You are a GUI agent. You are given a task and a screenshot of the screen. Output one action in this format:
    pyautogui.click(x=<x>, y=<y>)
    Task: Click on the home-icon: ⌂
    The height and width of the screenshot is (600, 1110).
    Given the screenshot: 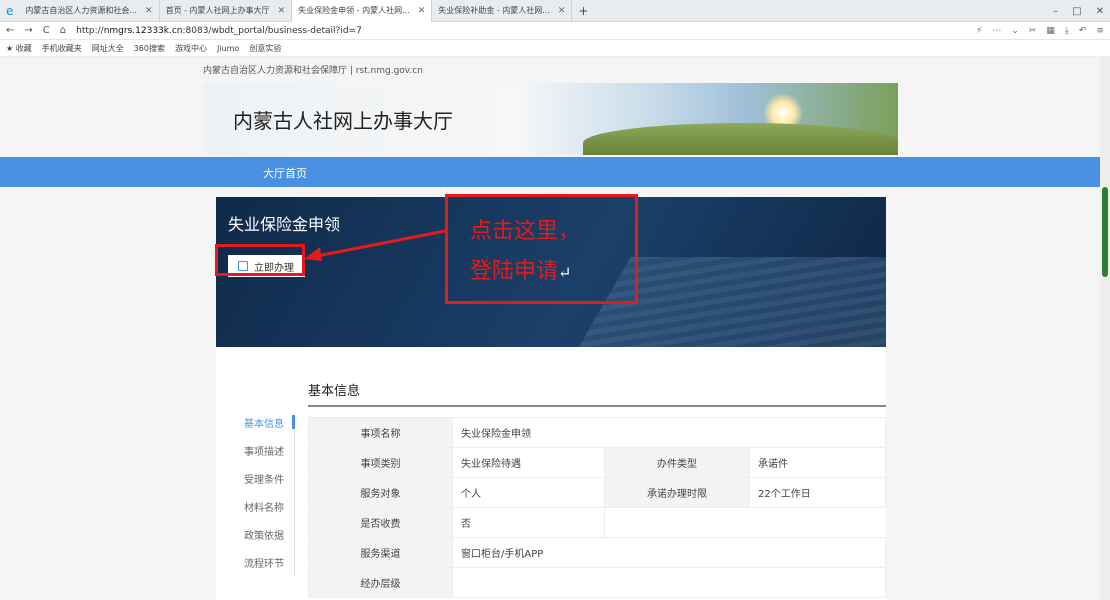 What is the action you would take?
    pyautogui.click(x=63, y=30)
    